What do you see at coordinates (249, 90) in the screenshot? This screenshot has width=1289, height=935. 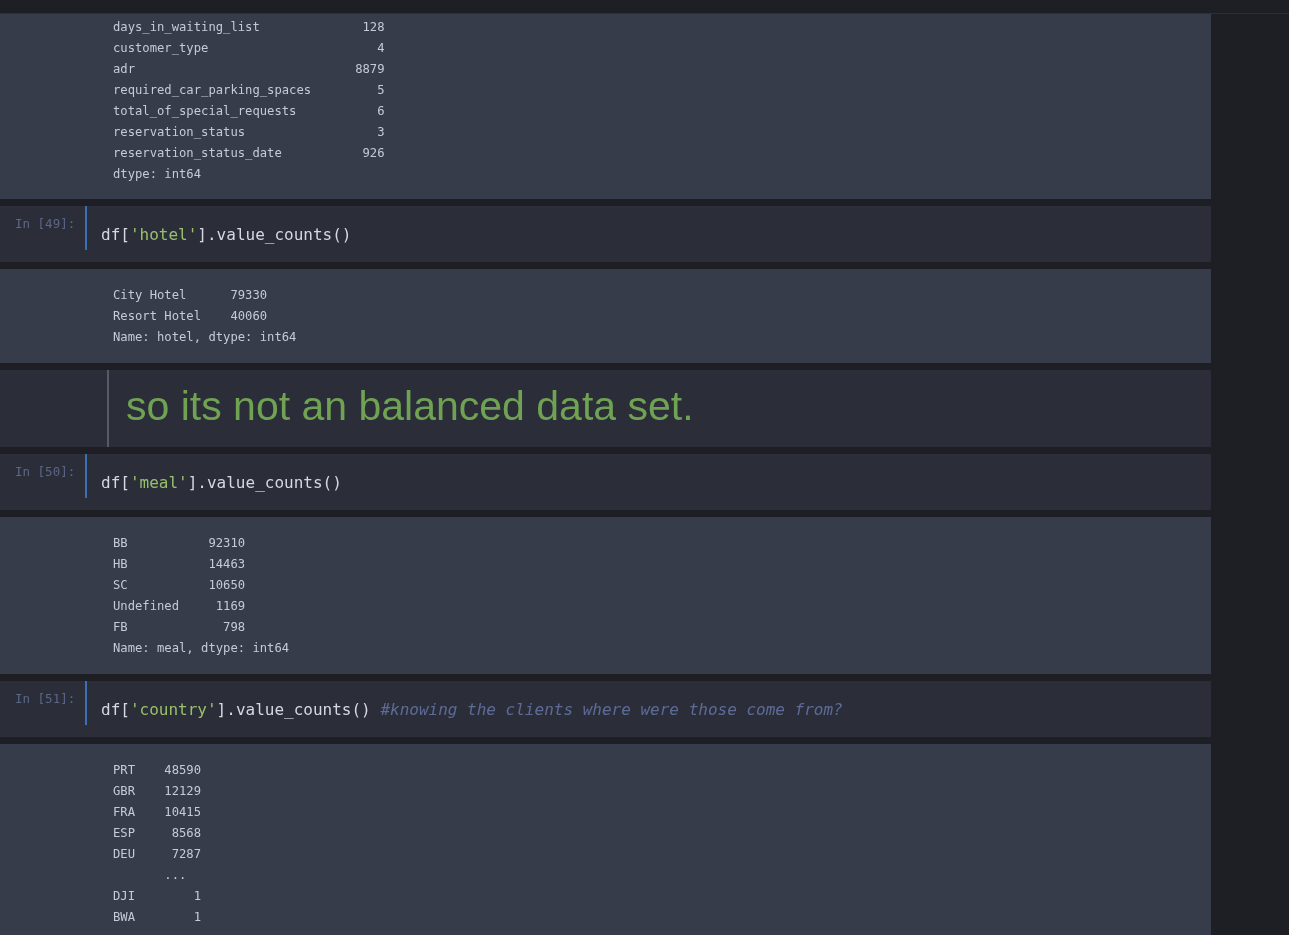 I see `output-line: required_car_parking_spaces 5` at bounding box center [249, 90].